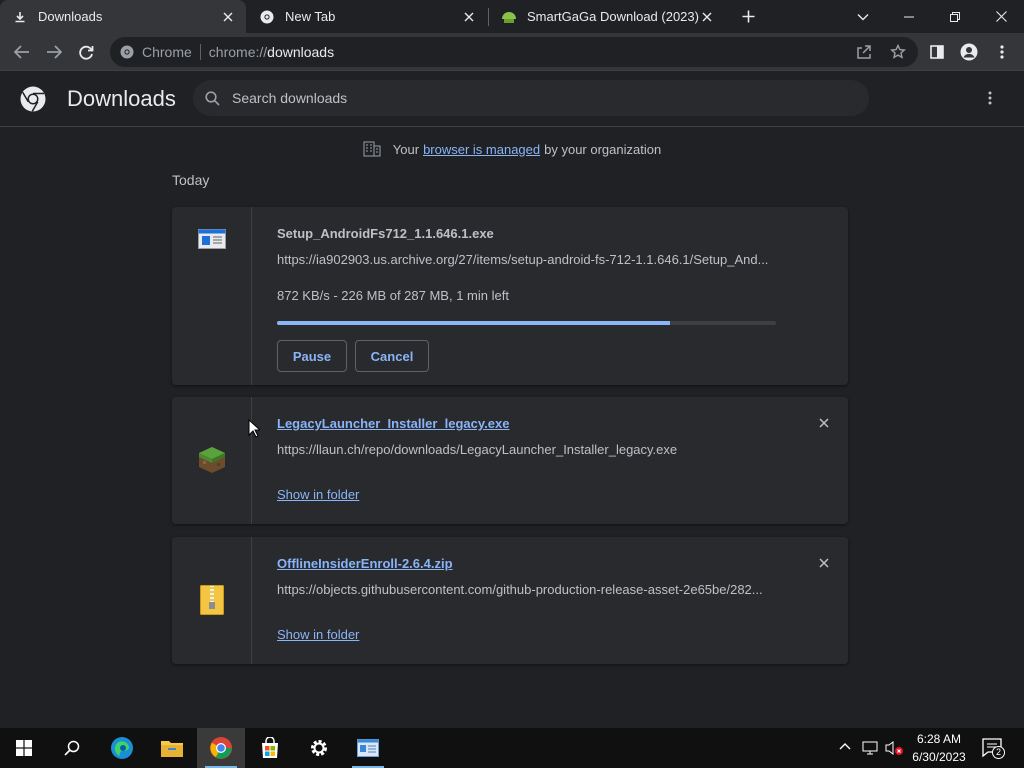 The image size is (1024, 768). Describe the element at coordinates (864, 52) in the screenshot. I see `share-icon` at that location.